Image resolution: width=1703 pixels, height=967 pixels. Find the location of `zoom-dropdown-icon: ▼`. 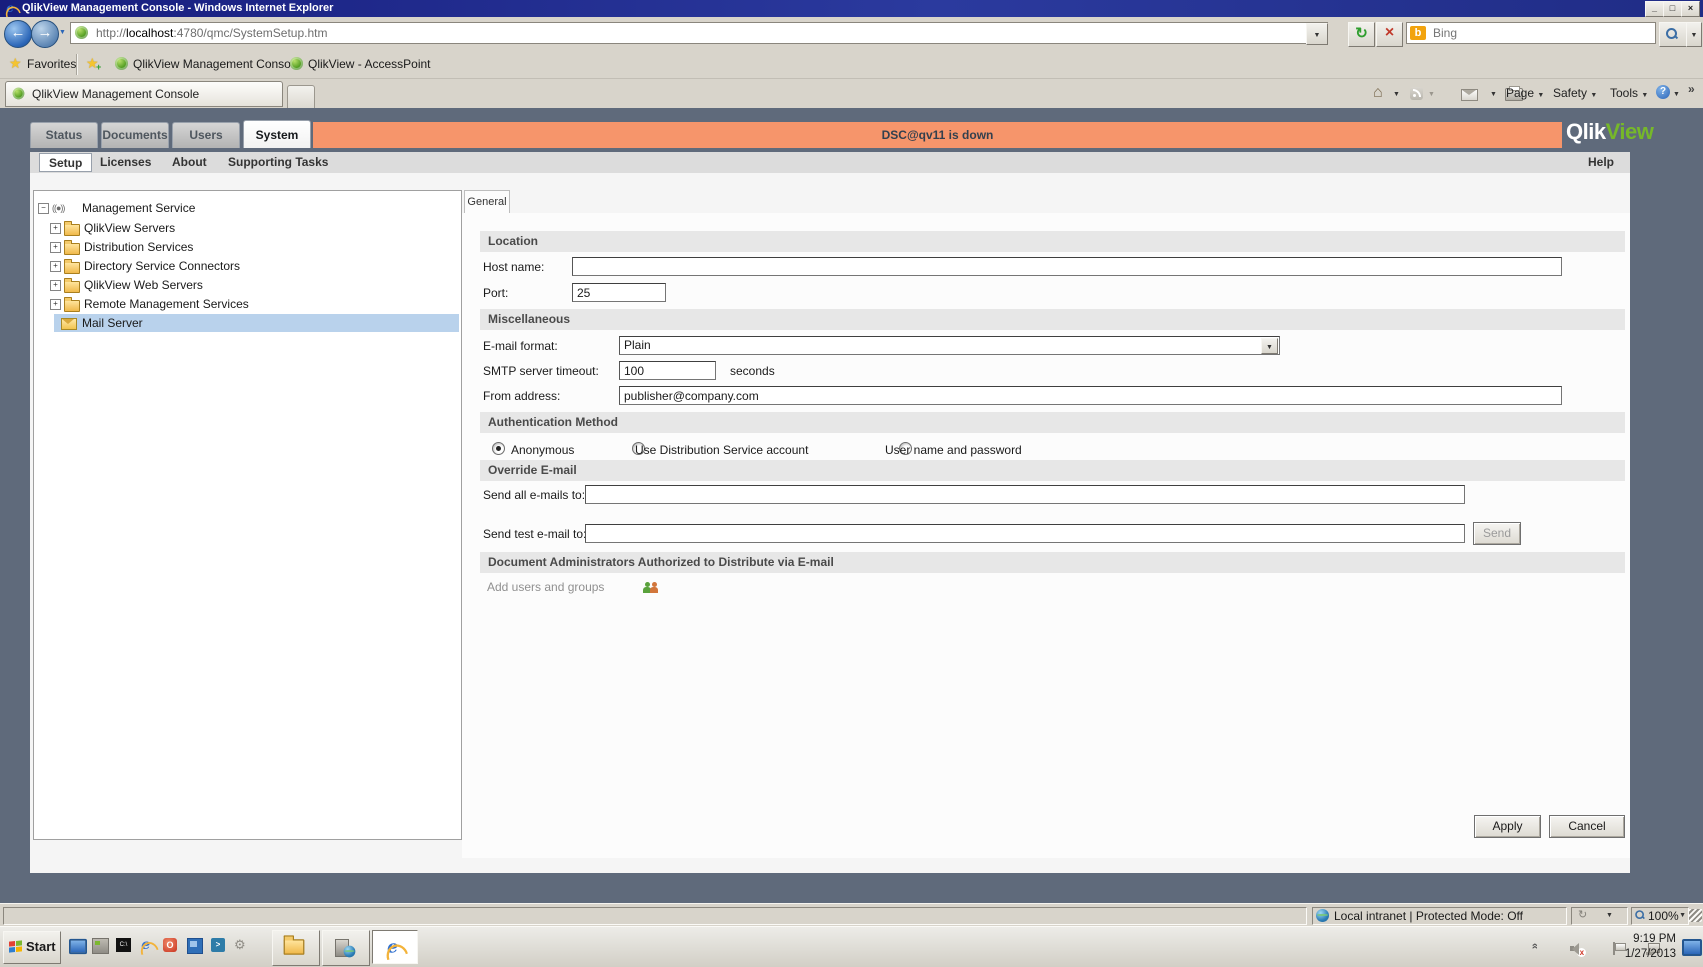

zoom-dropdown-icon: ▼ is located at coordinates (1682, 915).